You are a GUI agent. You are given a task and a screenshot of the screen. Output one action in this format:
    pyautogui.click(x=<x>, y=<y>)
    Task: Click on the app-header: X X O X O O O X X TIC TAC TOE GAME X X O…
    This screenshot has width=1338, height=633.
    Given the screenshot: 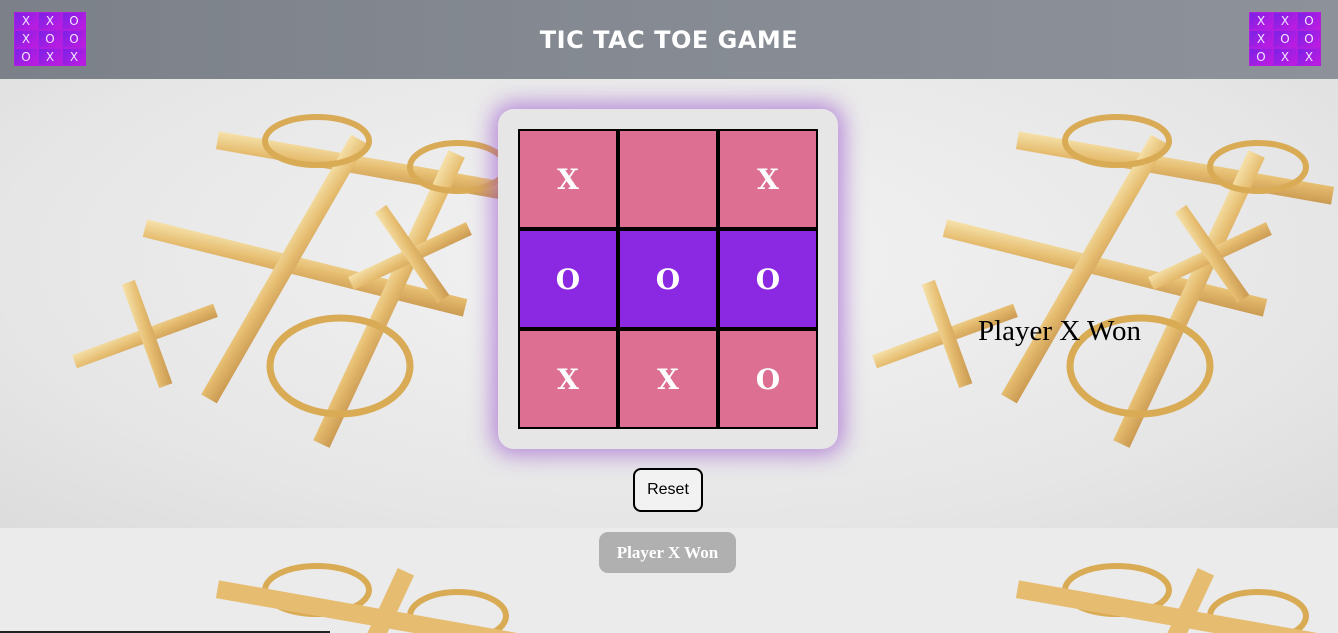 What is the action you would take?
    pyautogui.click(x=669, y=39)
    